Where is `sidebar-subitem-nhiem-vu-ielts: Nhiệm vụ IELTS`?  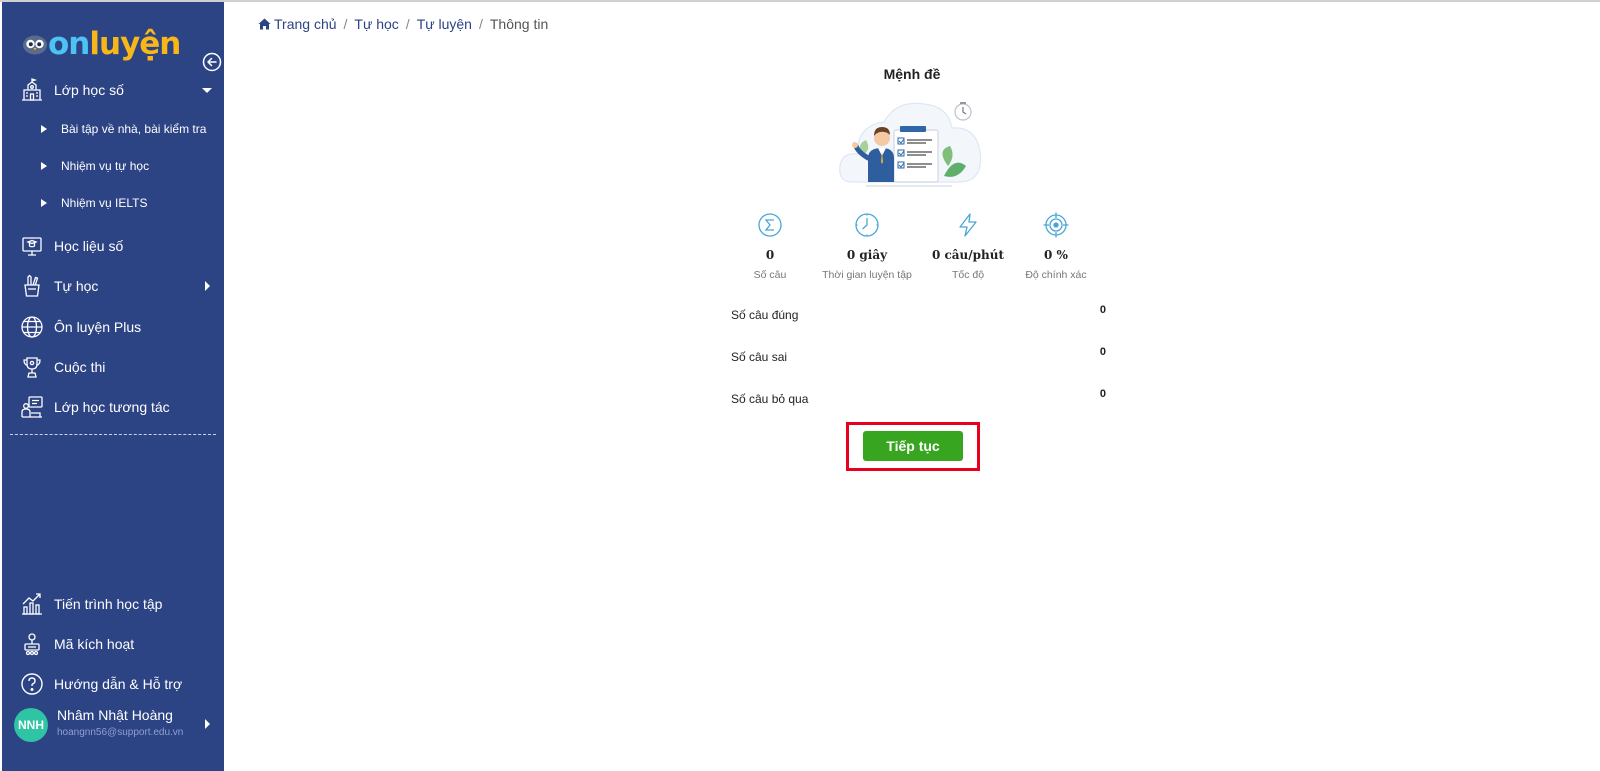
sidebar-subitem-nhiem-vu-ielts: Nhiệm vụ IELTS is located at coordinates (113, 203).